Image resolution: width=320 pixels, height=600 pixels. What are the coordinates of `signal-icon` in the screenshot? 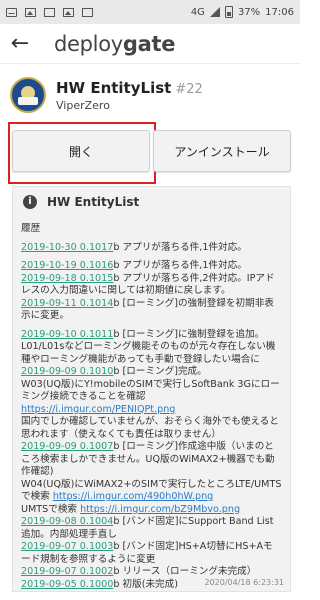 It's located at (214, 12).